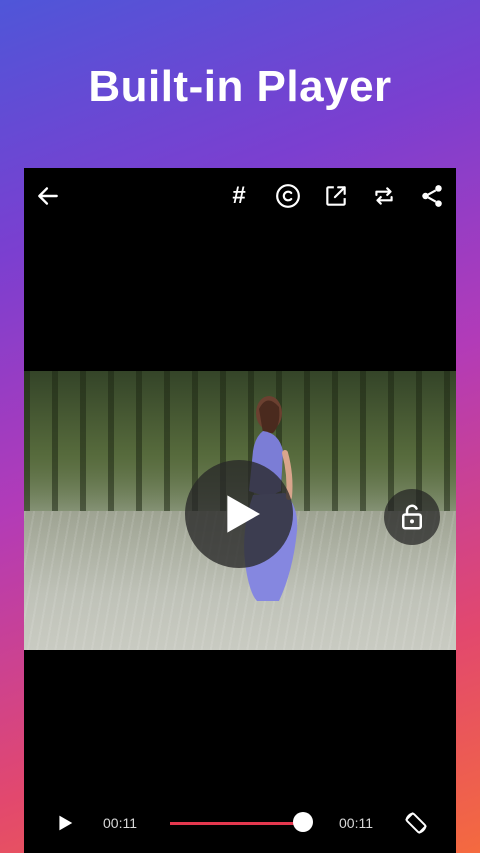  I want to click on repeat-icon, so click(384, 196).